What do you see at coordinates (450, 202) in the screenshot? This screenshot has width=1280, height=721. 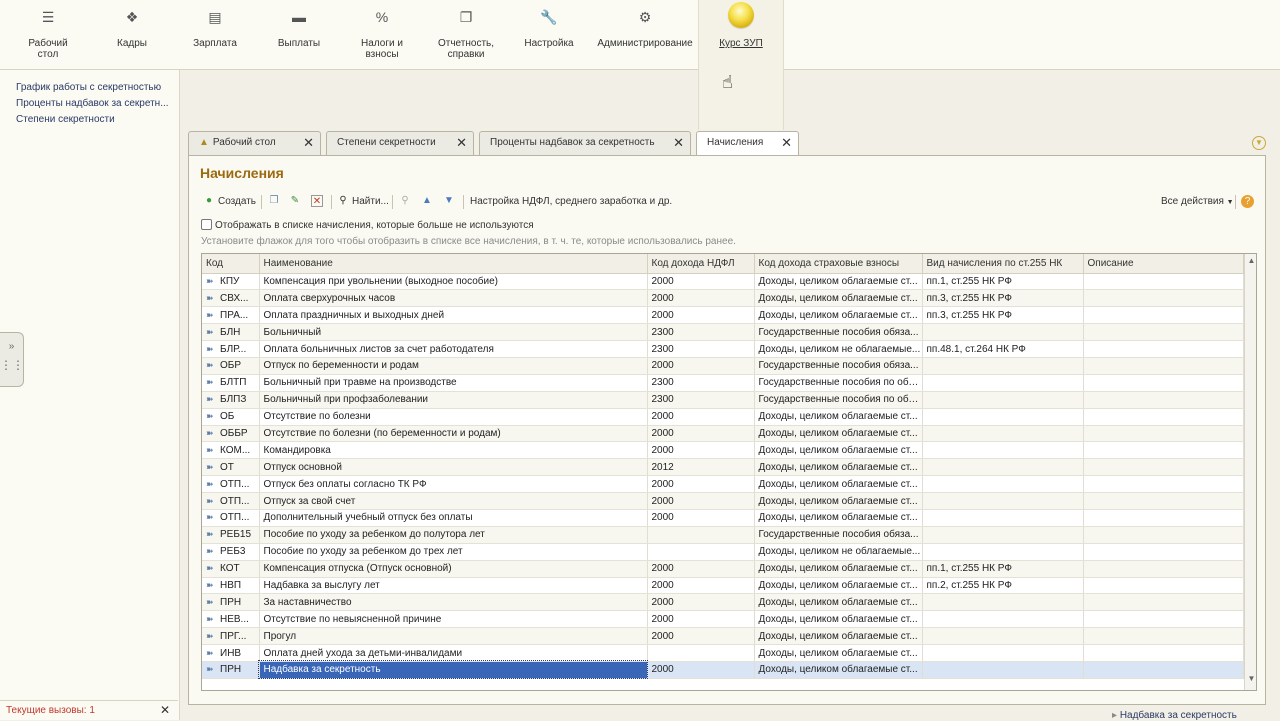 I see `move-down-button: ▼` at bounding box center [450, 202].